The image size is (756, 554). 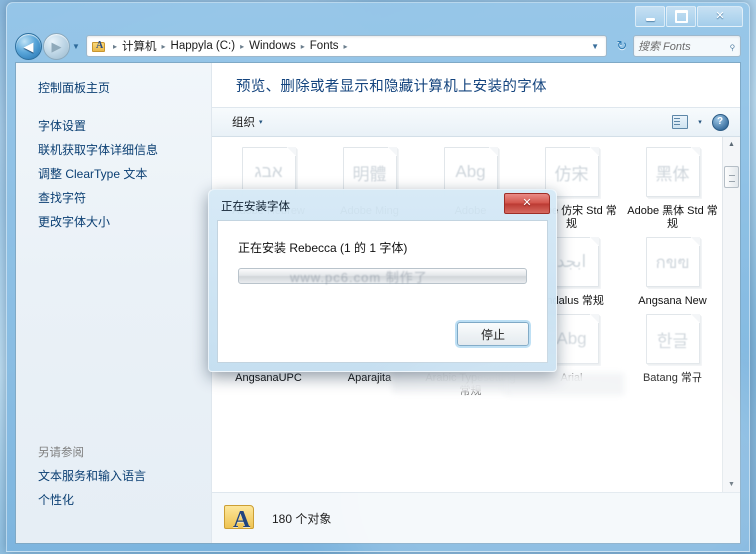 What do you see at coordinates (302, 518) in the screenshot?
I see `object-count: 180 个对象` at bounding box center [302, 518].